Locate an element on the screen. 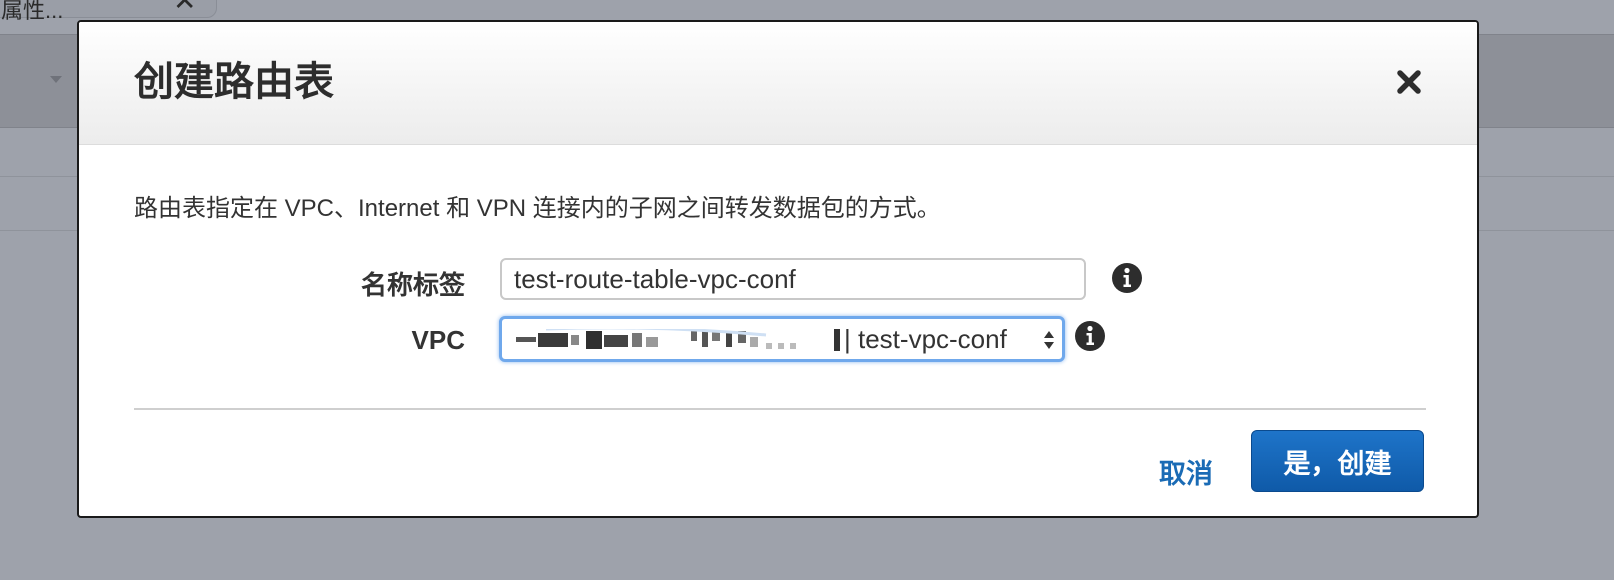  name-tag-label: 名称标签 is located at coordinates (412, 285).